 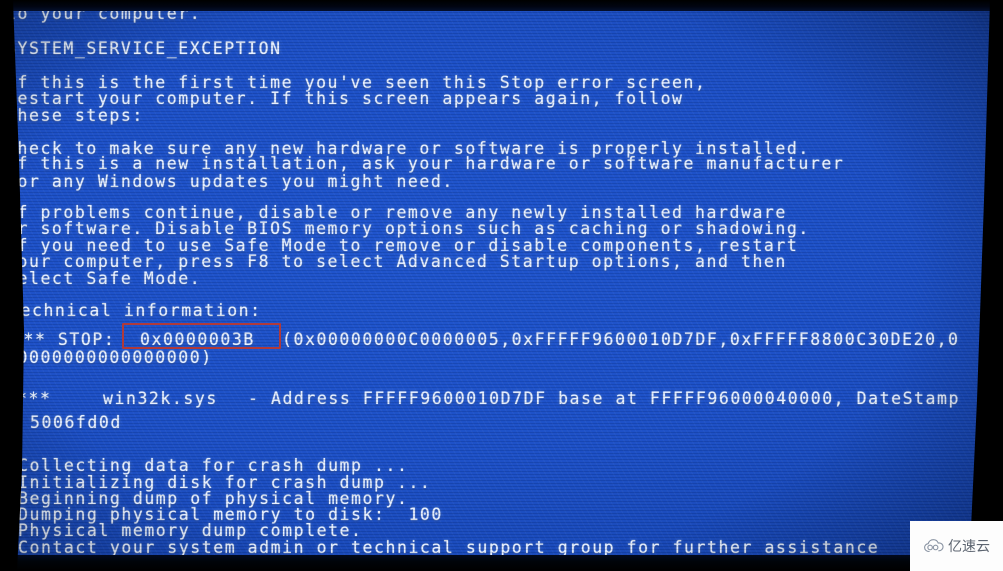 What do you see at coordinates (144, 48) in the screenshot?
I see `error-code-name: SYSTEM_SERVICE_EXCEPTION` at bounding box center [144, 48].